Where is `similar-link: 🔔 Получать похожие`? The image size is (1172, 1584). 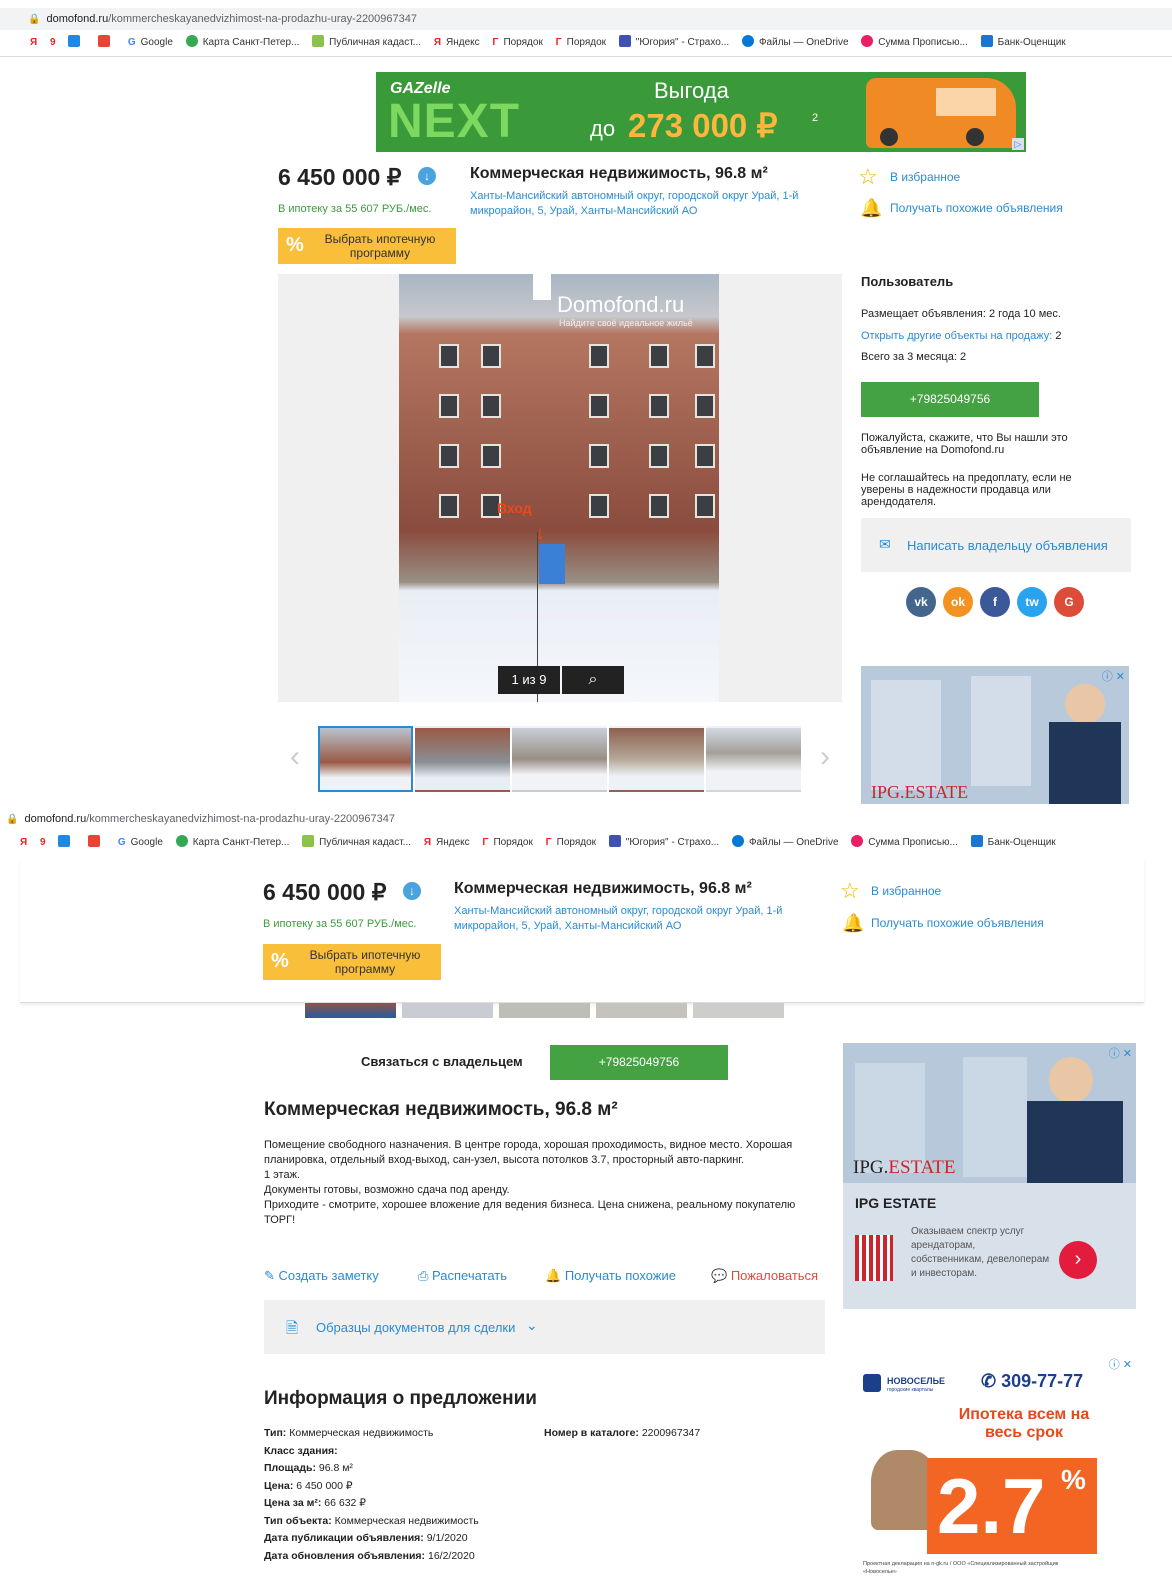 similar-link: 🔔 Получать похожие is located at coordinates (610, 1276).